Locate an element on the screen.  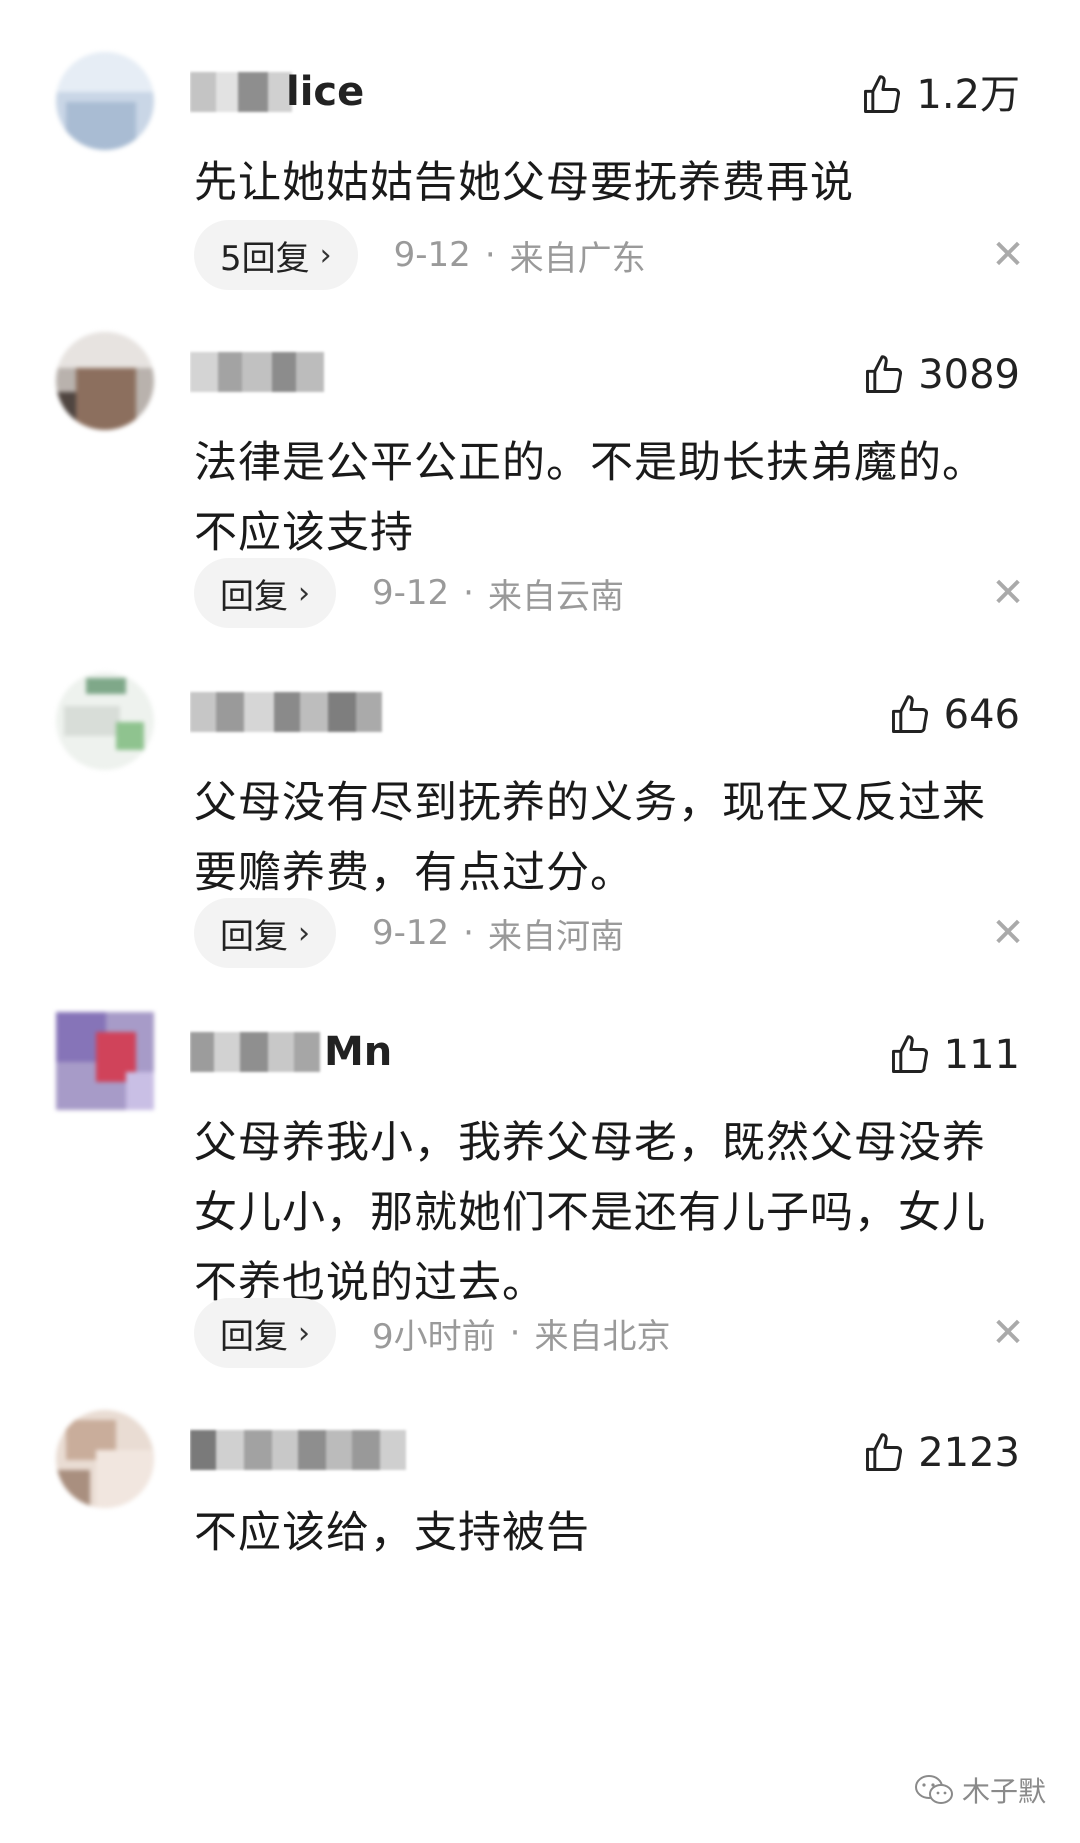
comment-meta: 回复 › 9小时前 · 来自北京 is located at coordinates (432, 1333).